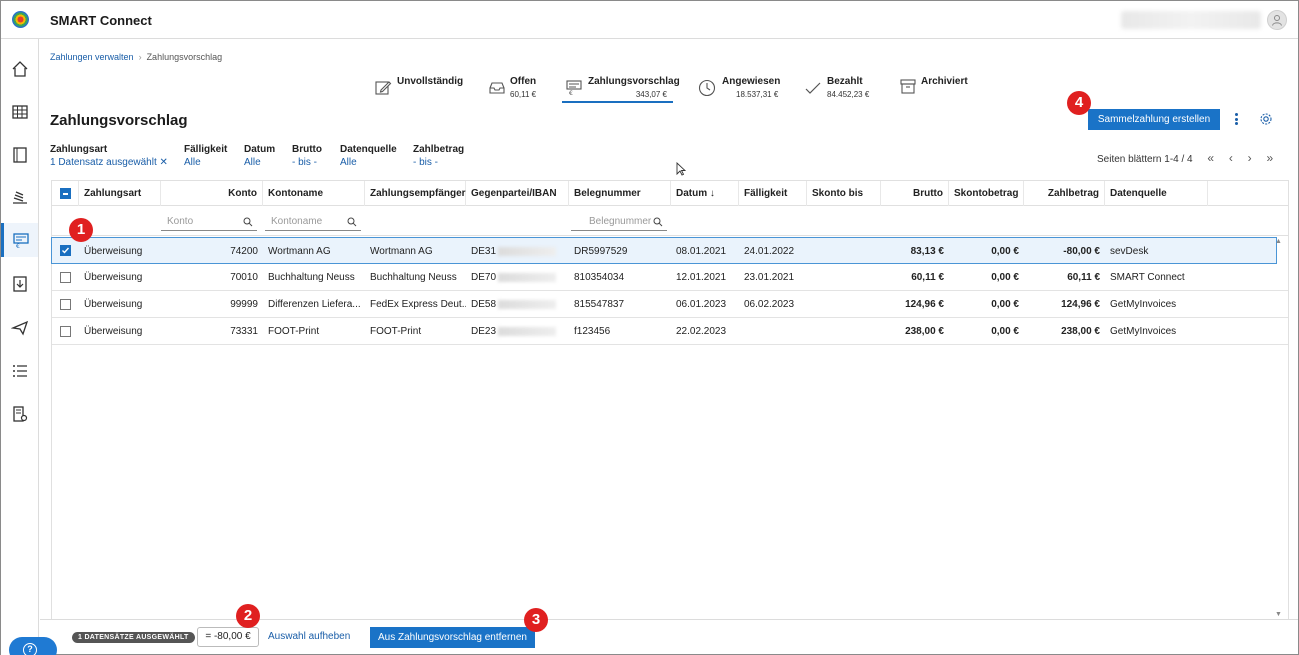  What do you see at coordinates (133, 637) in the screenshot?
I see `selected-count-badge: 1 DATENSÄTZE AUSGEWÄHLT` at bounding box center [133, 637].